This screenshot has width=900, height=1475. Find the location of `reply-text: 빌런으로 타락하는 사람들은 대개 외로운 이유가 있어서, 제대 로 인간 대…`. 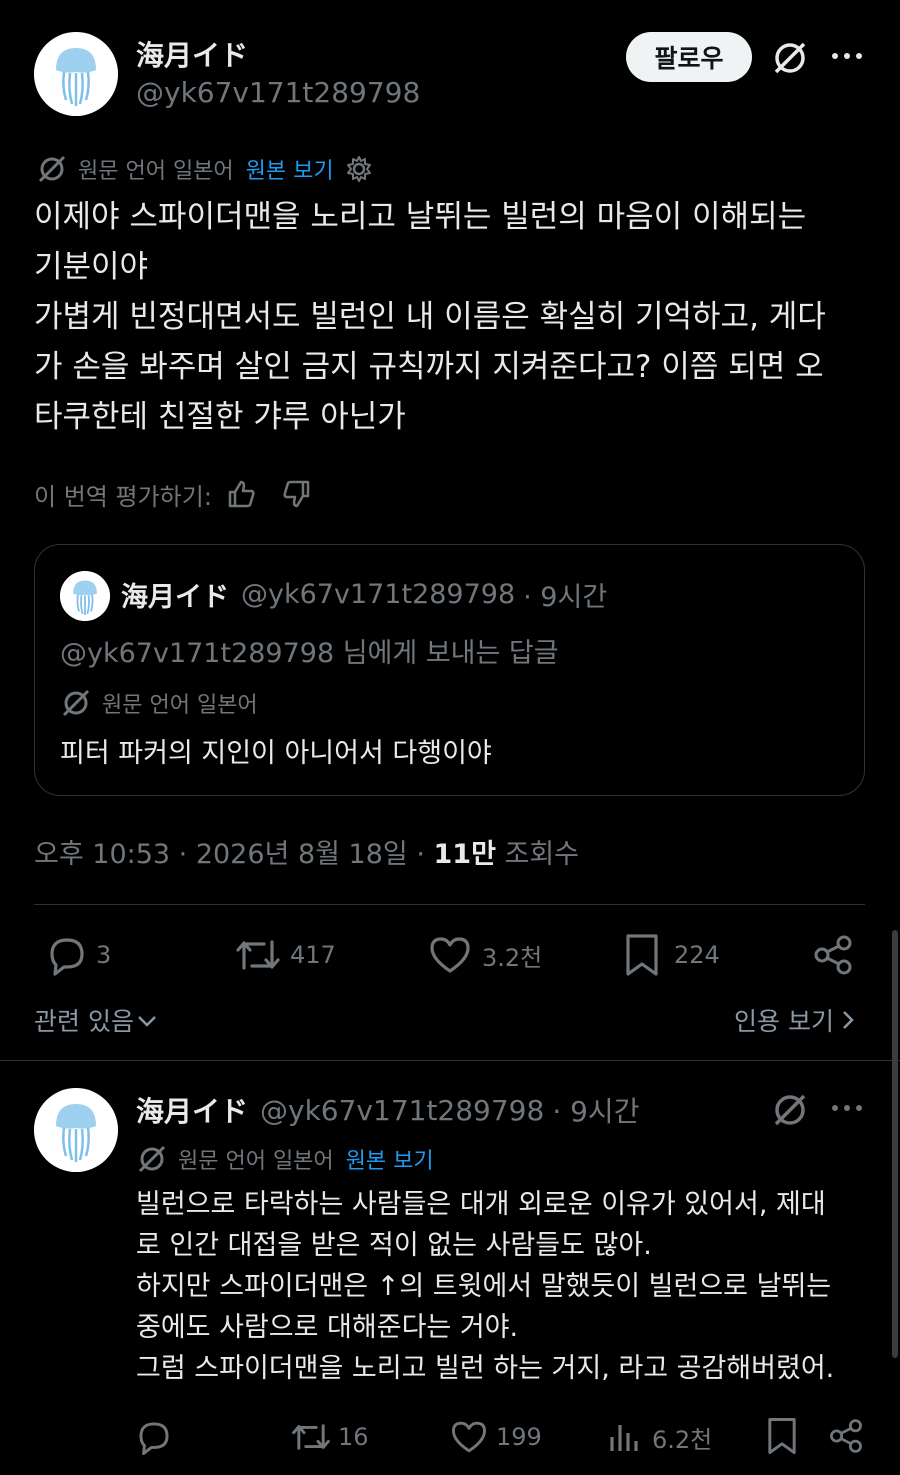

reply-text: 빌런으로 타락하는 사람들은 대개 외로운 이유가 있어서, 제대 로 인간 대… is located at coordinates (485, 1286).